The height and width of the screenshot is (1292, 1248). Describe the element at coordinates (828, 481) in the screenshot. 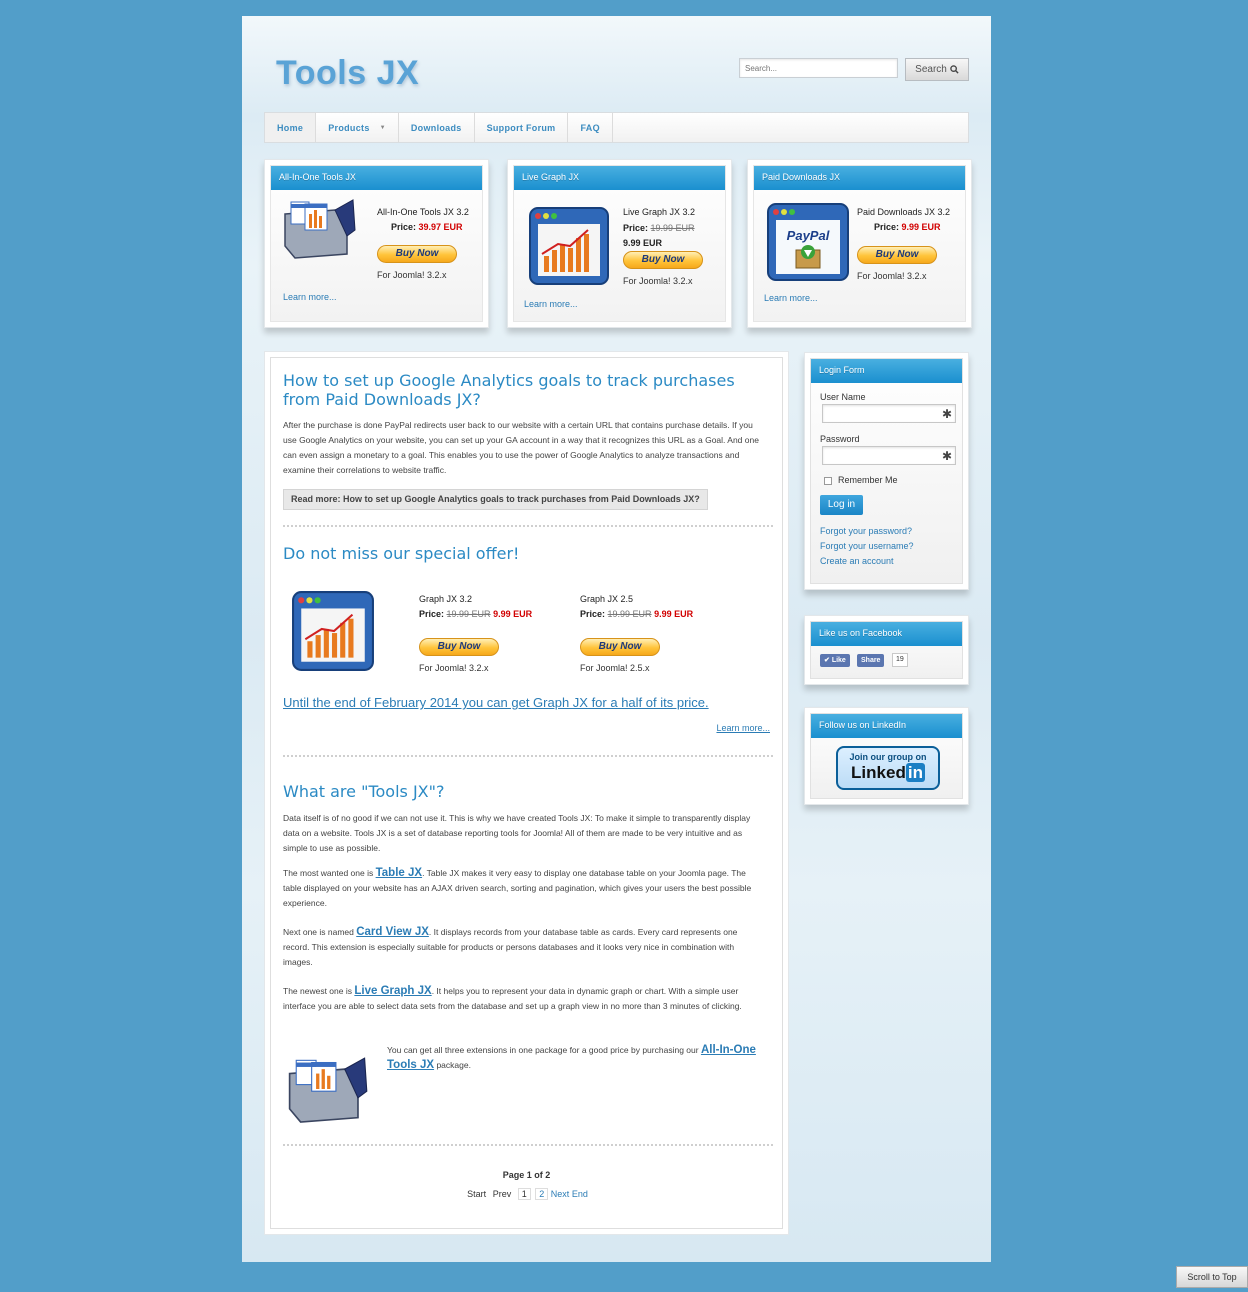

I see `remember-me-checkbox` at that location.